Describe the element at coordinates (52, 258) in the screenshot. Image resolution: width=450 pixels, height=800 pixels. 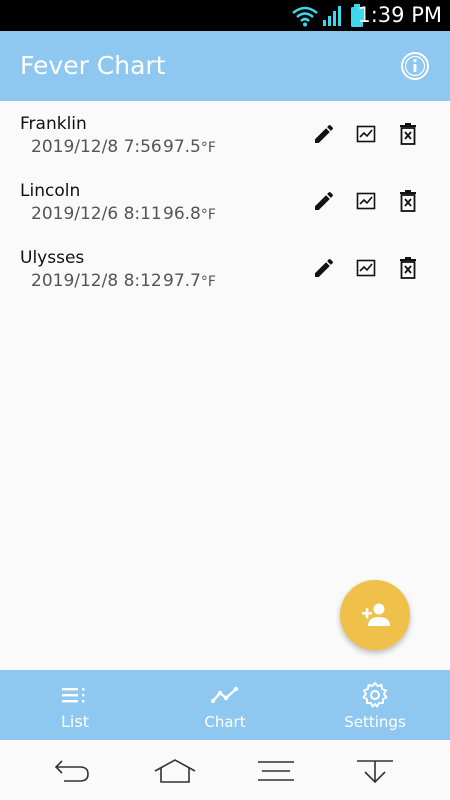
I see `person-name: Ulysses` at that location.